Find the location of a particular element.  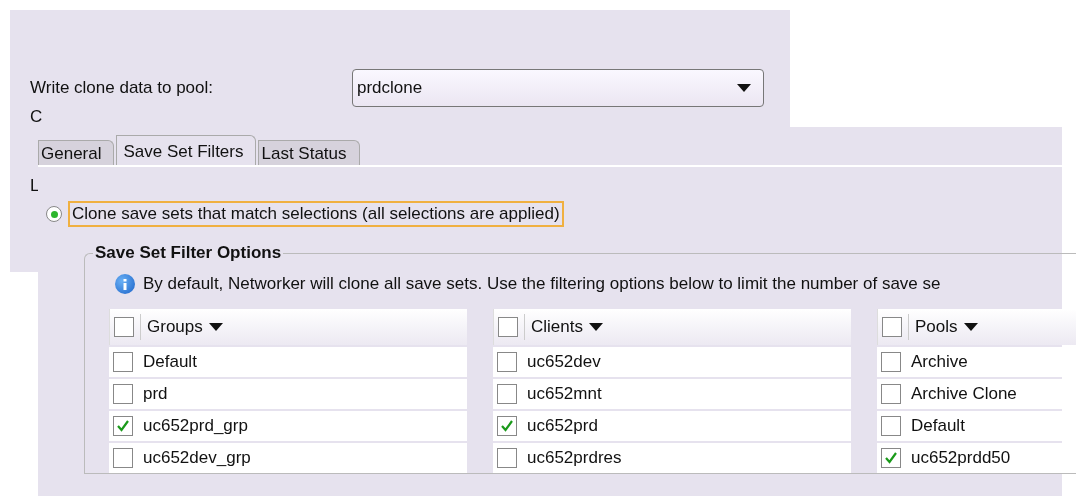

column-header: Groups is located at coordinates (175, 327).